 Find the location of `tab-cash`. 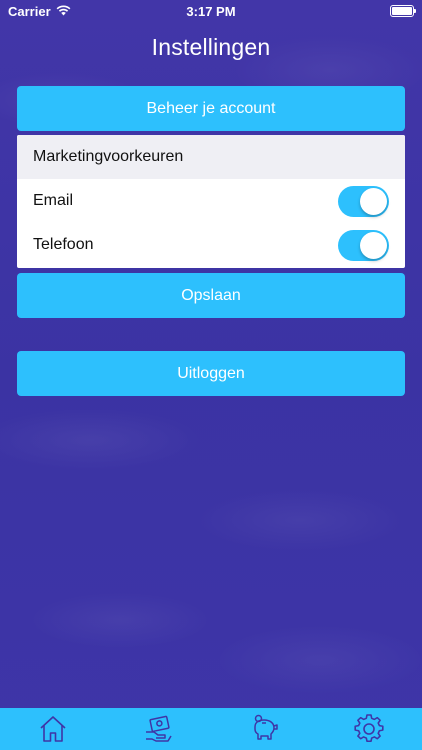

tab-cash is located at coordinates (158, 729).